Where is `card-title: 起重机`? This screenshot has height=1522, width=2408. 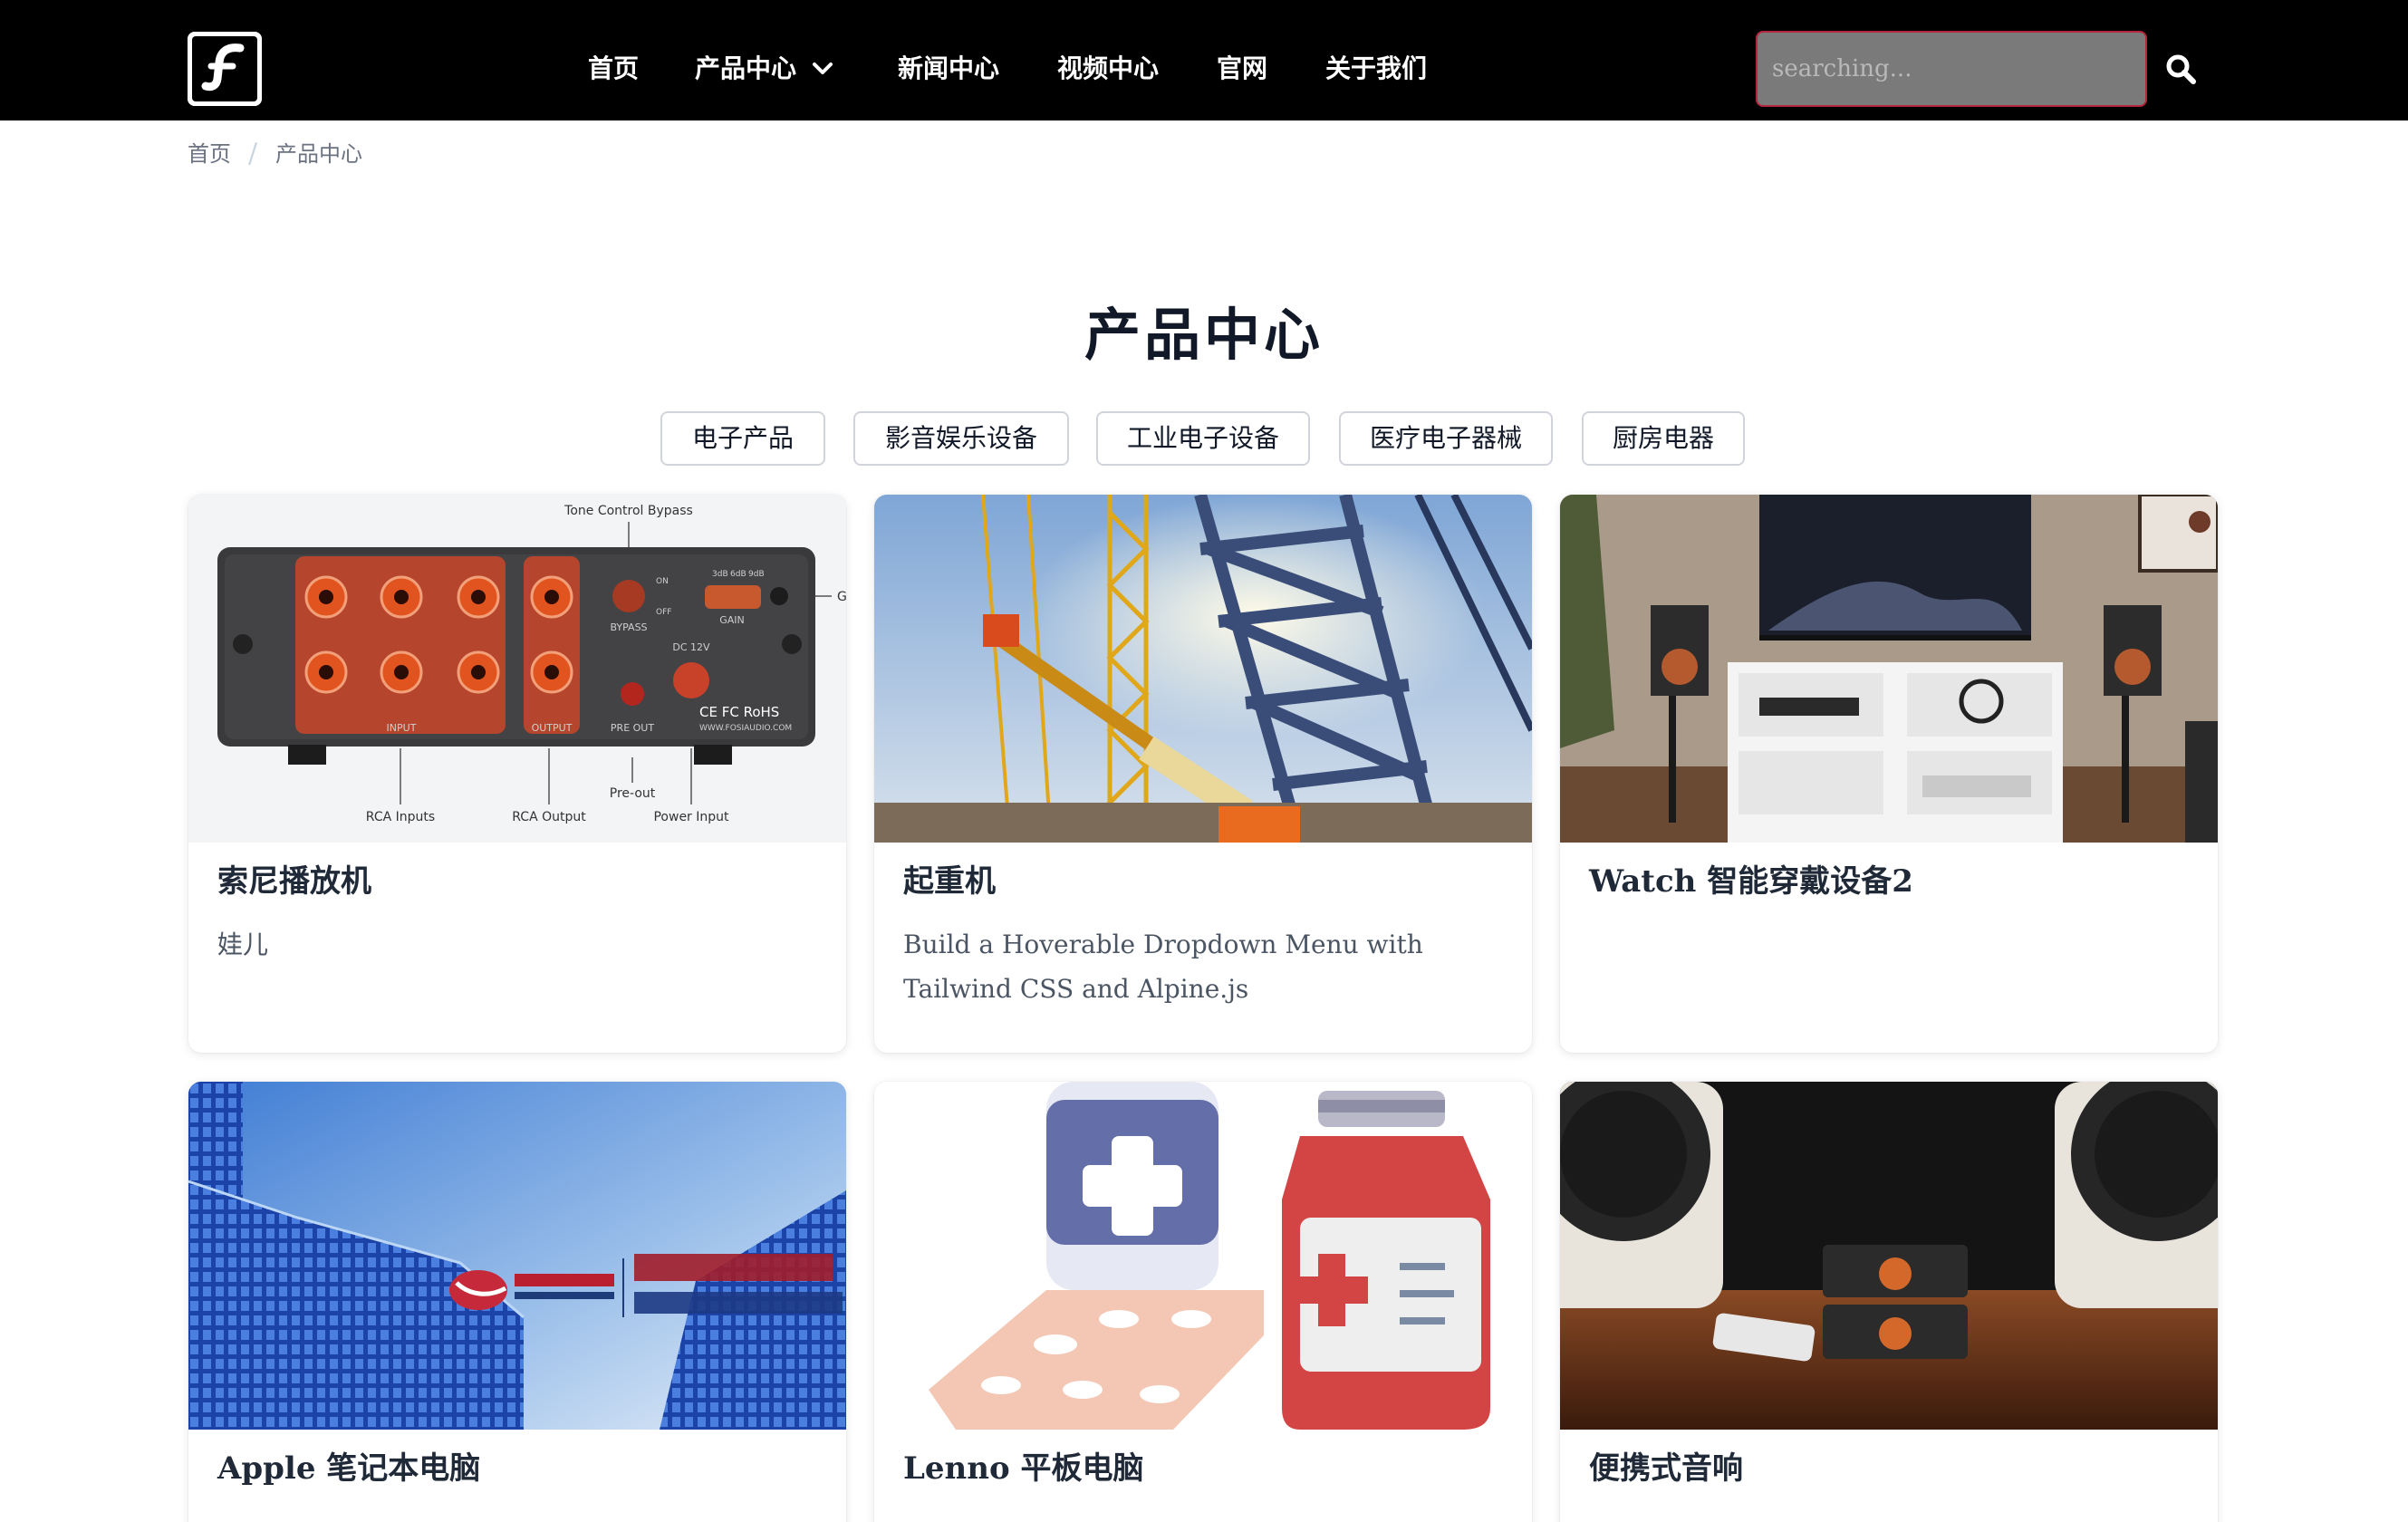 card-title: 起重机 is located at coordinates (949, 881).